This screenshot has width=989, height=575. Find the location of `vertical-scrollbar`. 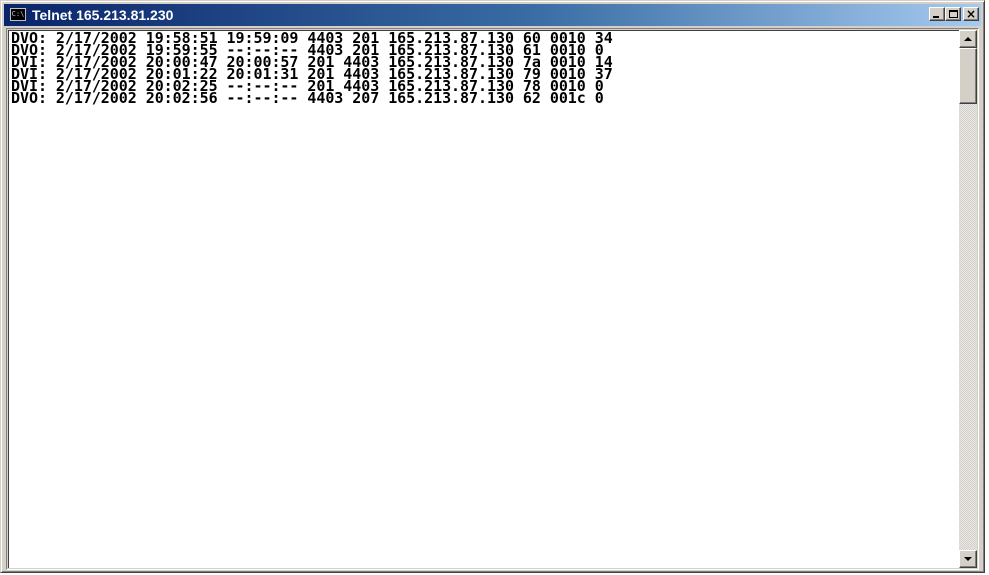

vertical-scrollbar is located at coordinates (968, 299).